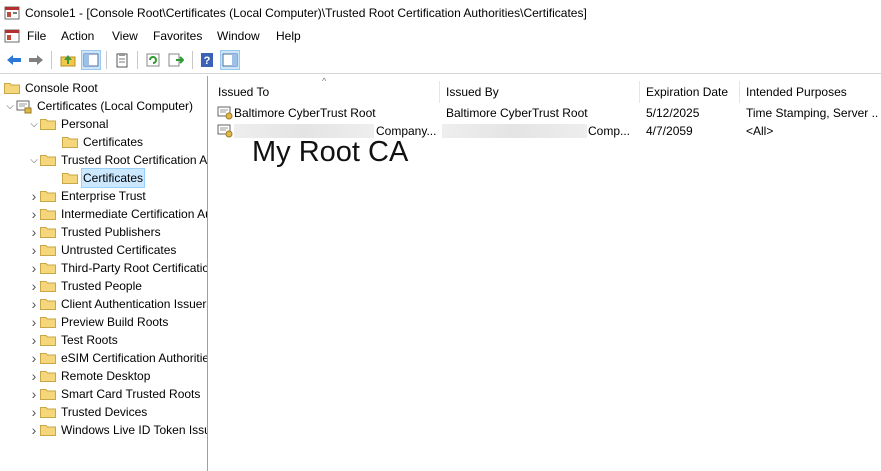 The image size is (881, 471). I want to click on tree-item: ⌵ Personal, so click(68, 124).